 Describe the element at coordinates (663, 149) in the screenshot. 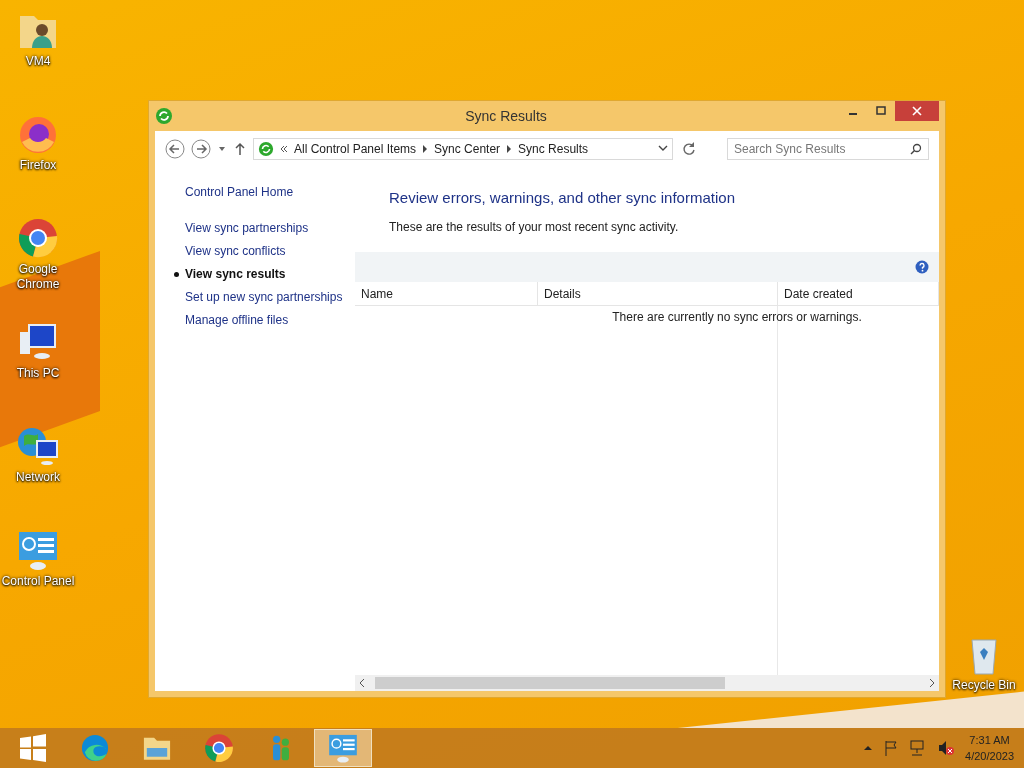

I see `chevron-down-icon` at that location.